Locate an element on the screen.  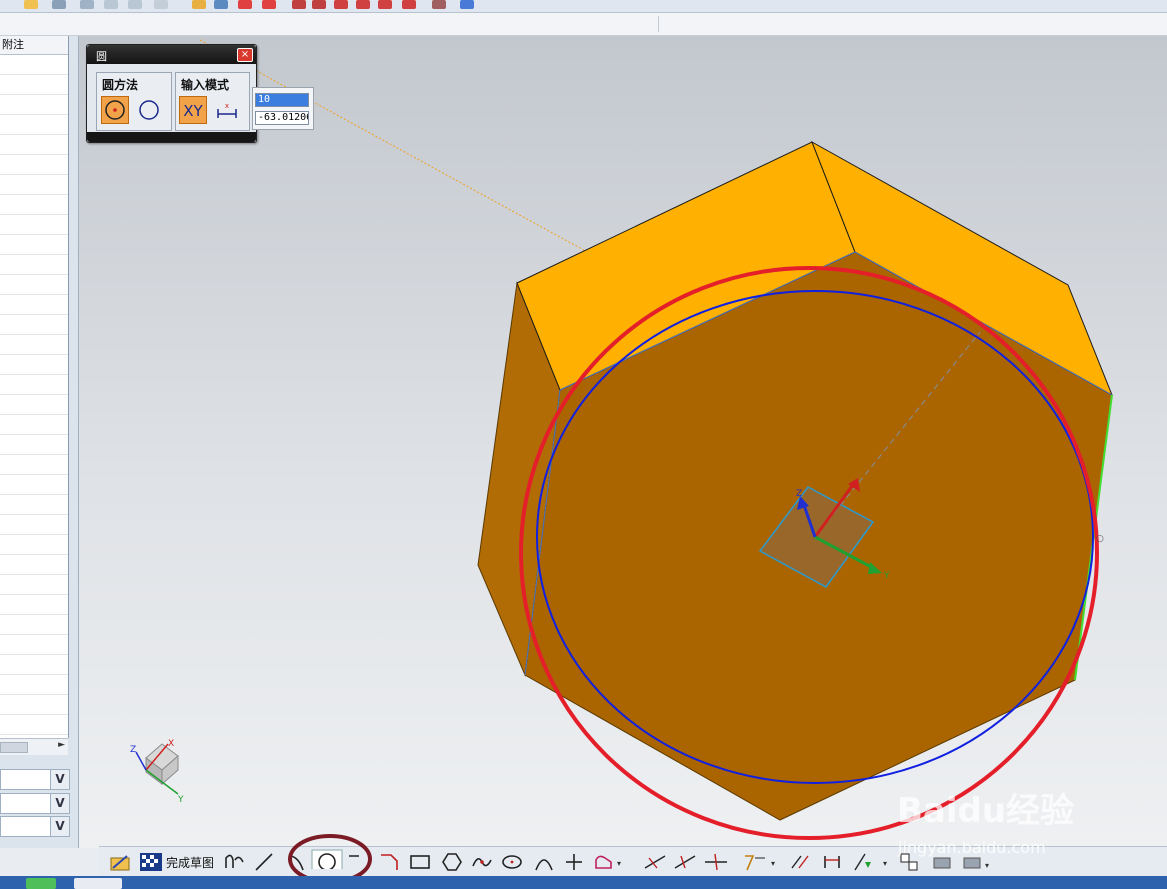
make-corner-icon is located at coordinates (716, 862).